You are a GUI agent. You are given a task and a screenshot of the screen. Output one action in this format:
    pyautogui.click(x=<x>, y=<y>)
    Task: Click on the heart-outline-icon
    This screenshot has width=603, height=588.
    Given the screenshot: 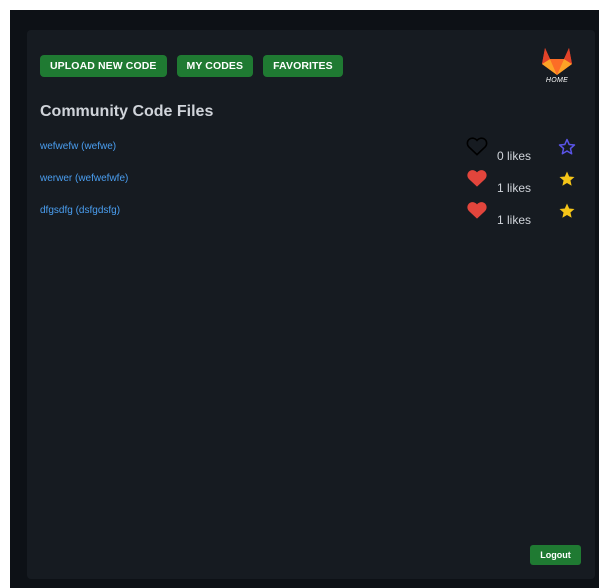 What is the action you would take?
    pyautogui.click(x=477, y=146)
    